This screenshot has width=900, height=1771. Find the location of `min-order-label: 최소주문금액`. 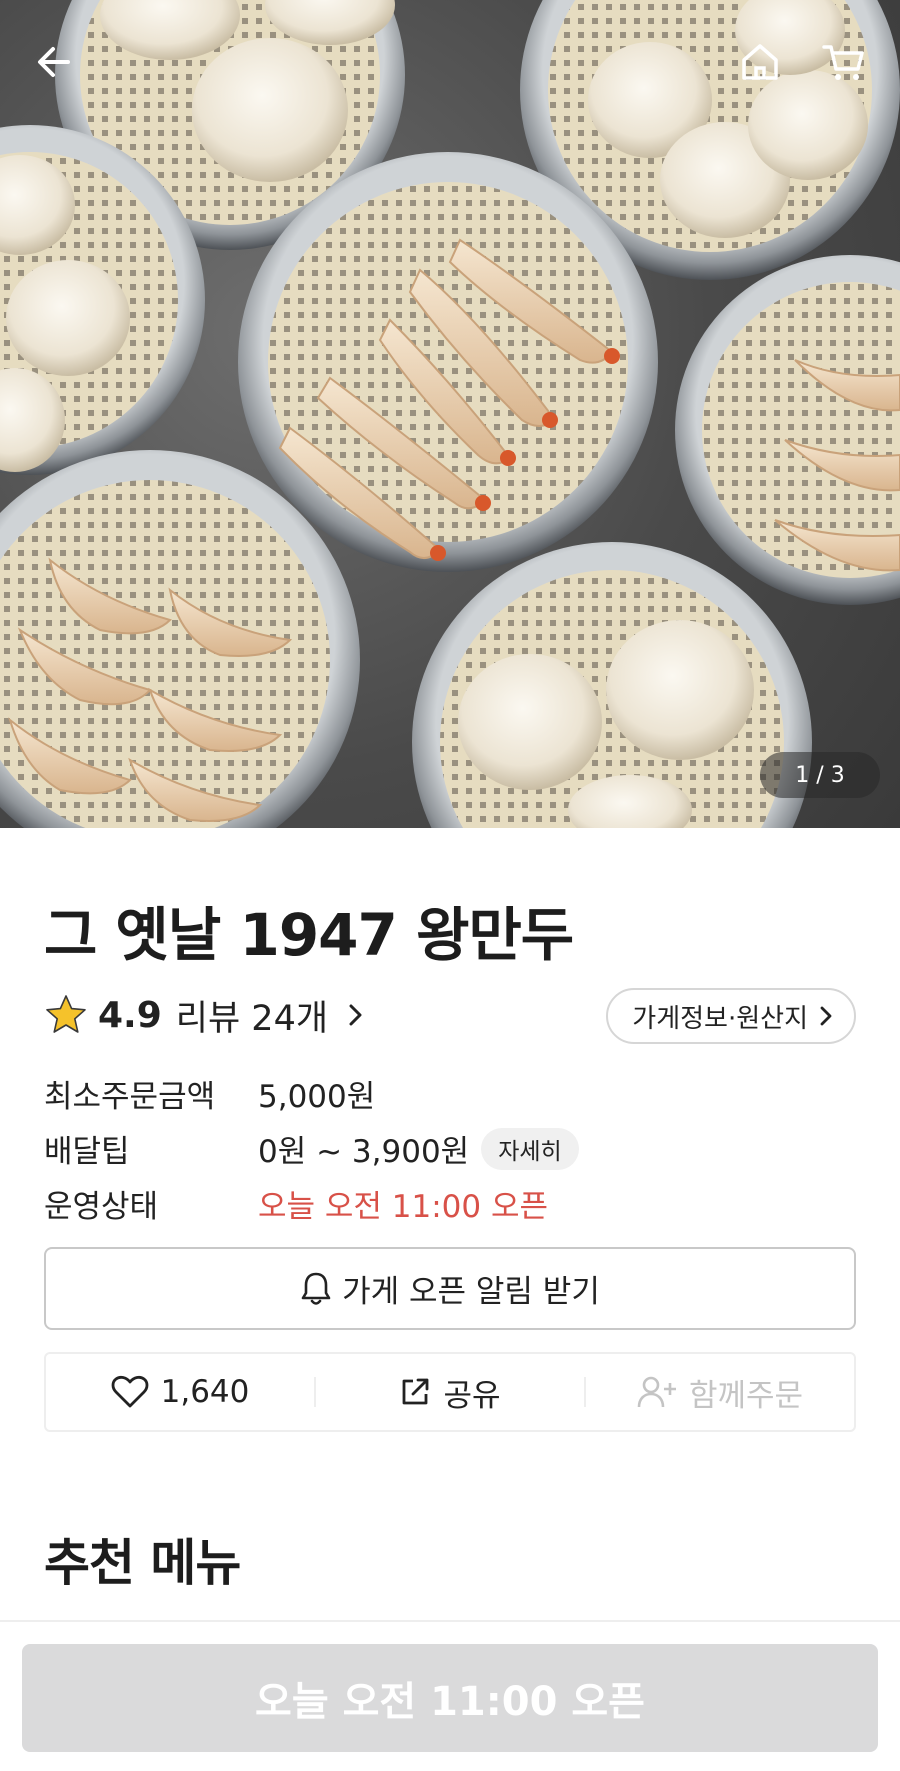

min-order-label: 최소주문금액 is located at coordinates (130, 1097).